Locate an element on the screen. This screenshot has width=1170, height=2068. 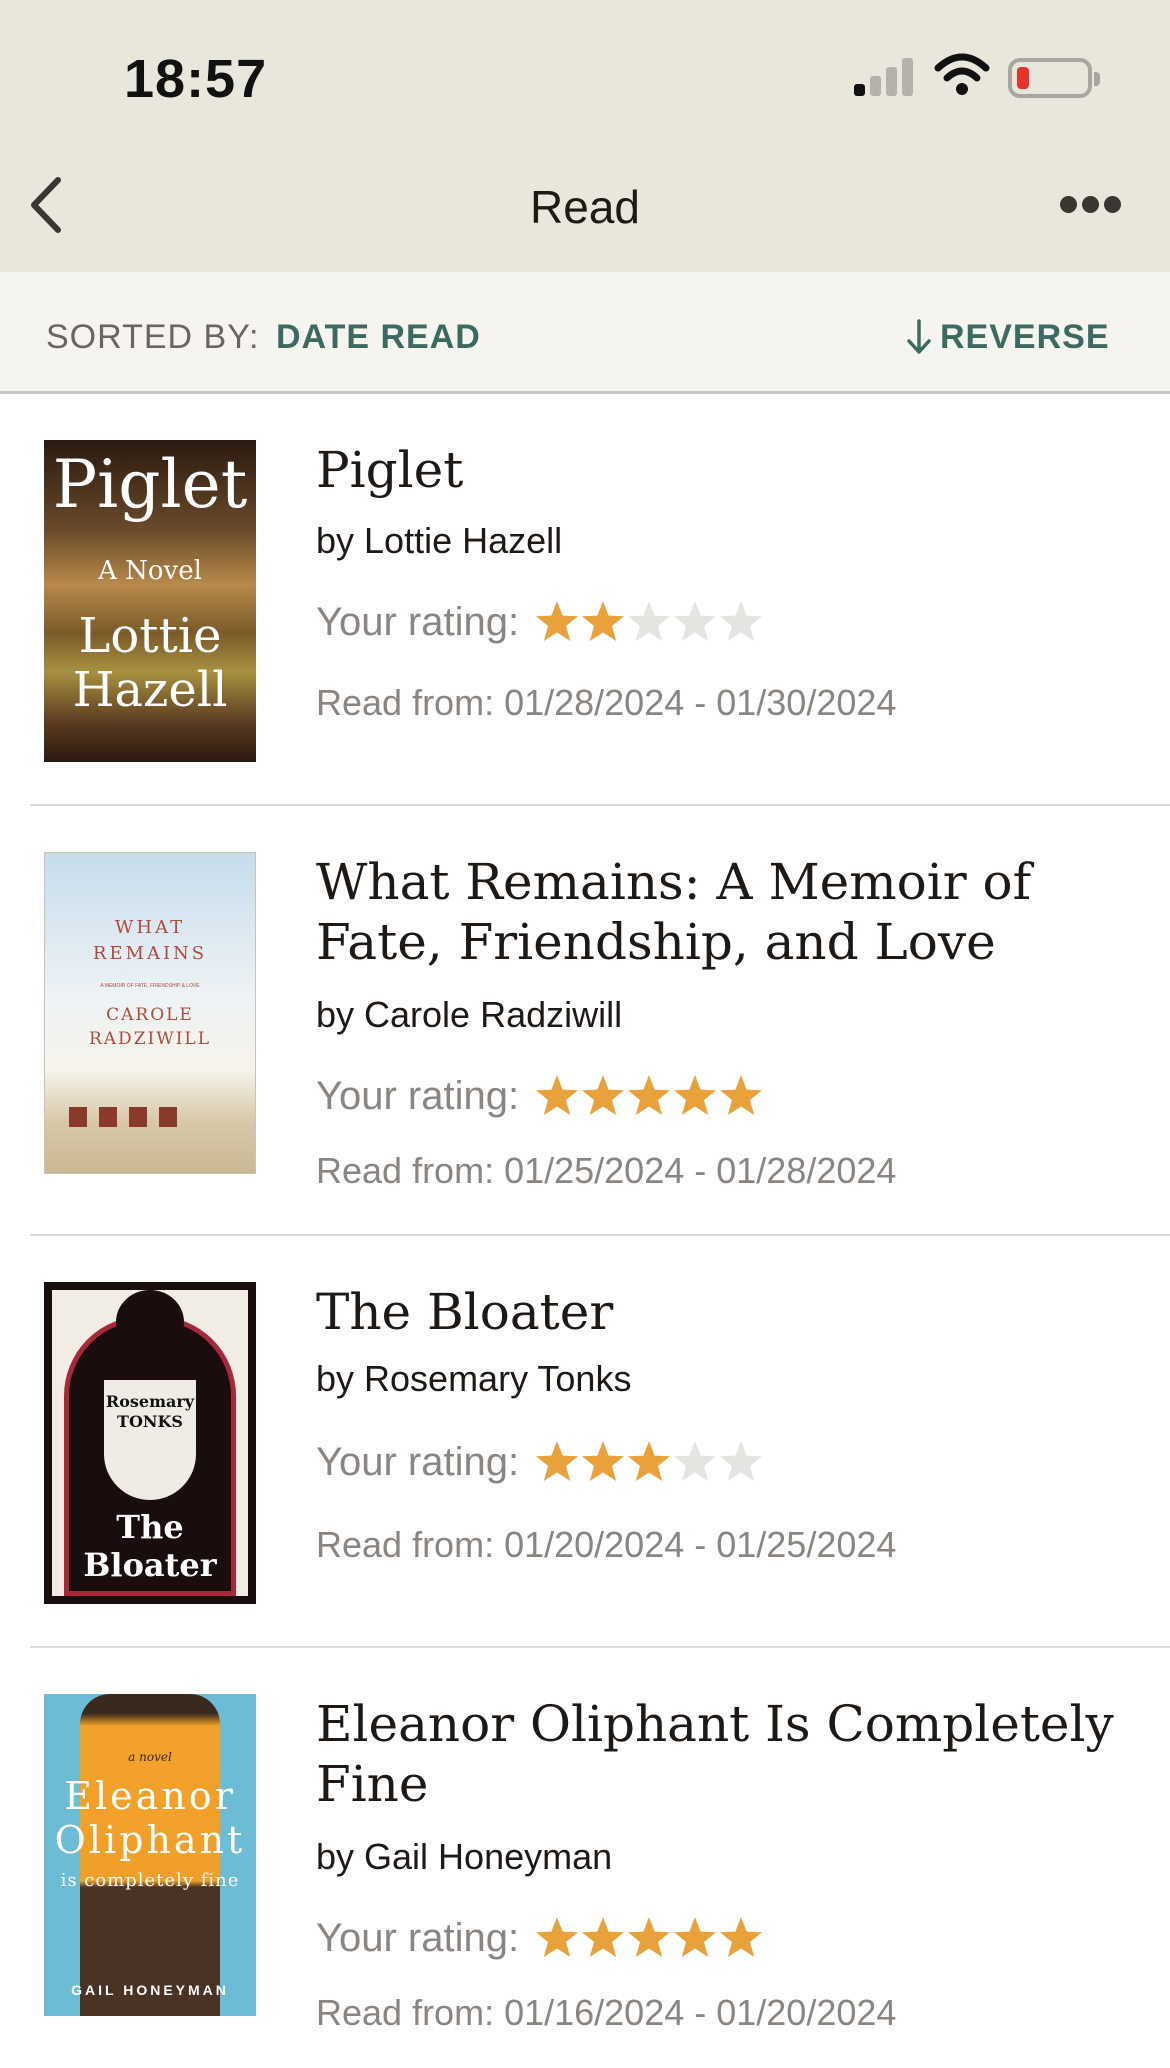
cover-title: Oliphant is located at coordinates (150, 1840).